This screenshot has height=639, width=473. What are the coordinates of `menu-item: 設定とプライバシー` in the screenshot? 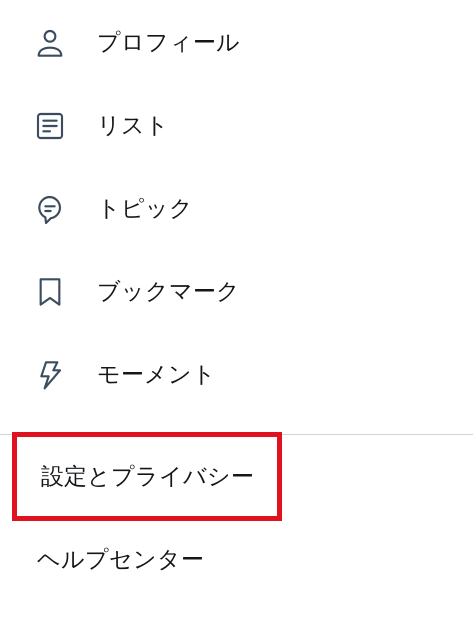 It's located at (147, 476).